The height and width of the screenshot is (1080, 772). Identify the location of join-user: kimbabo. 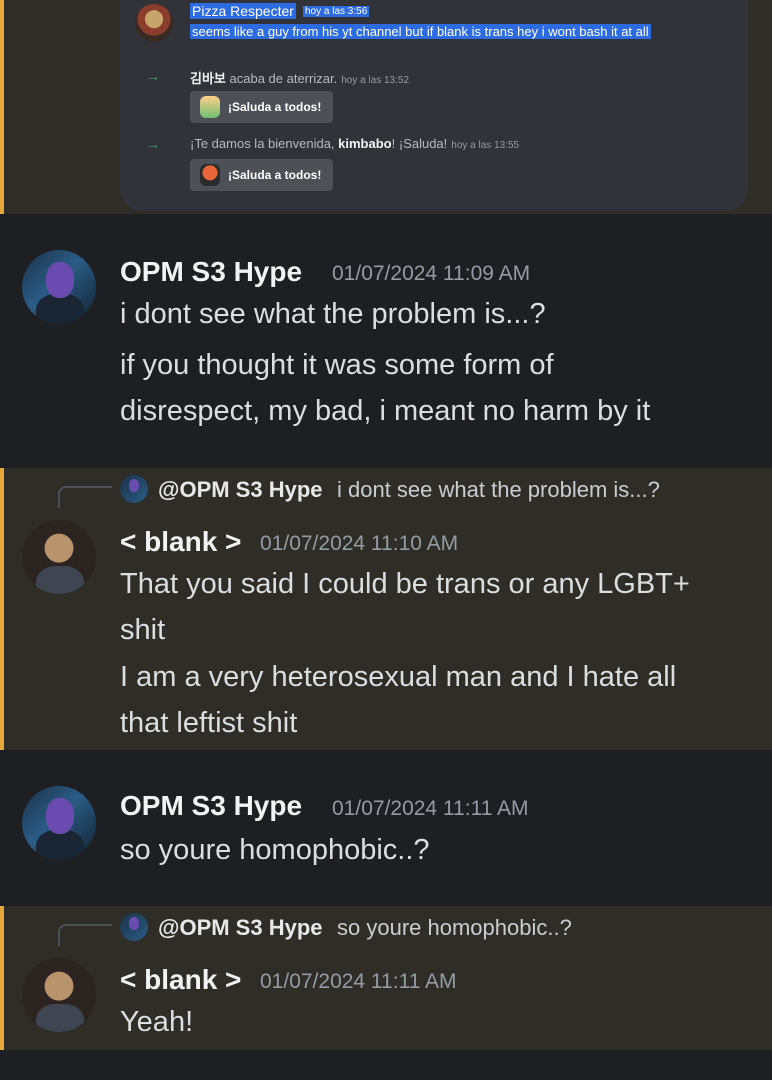
(365, 143).